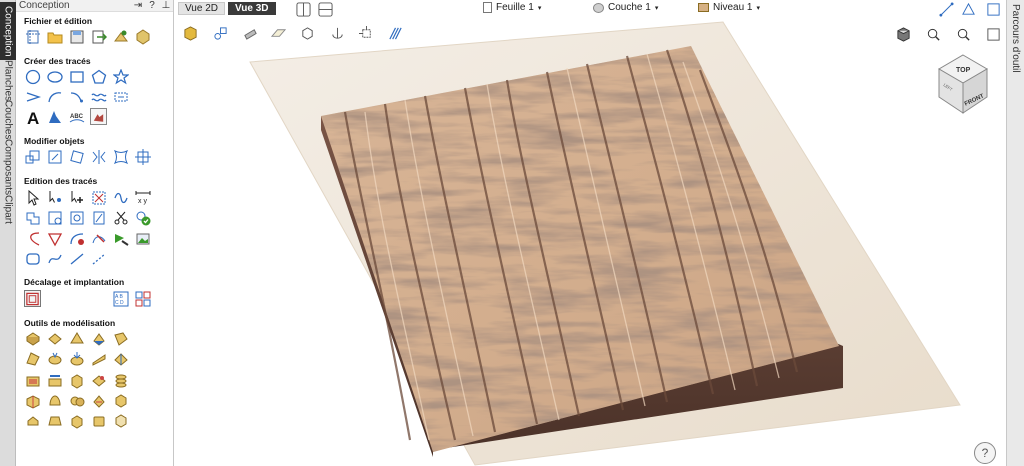 The image size is (1024, 466). Describe the element at coordinates (1015, 38) in the screenshot. I see `tab-toolpaths: Parcours d'outil` at that location.